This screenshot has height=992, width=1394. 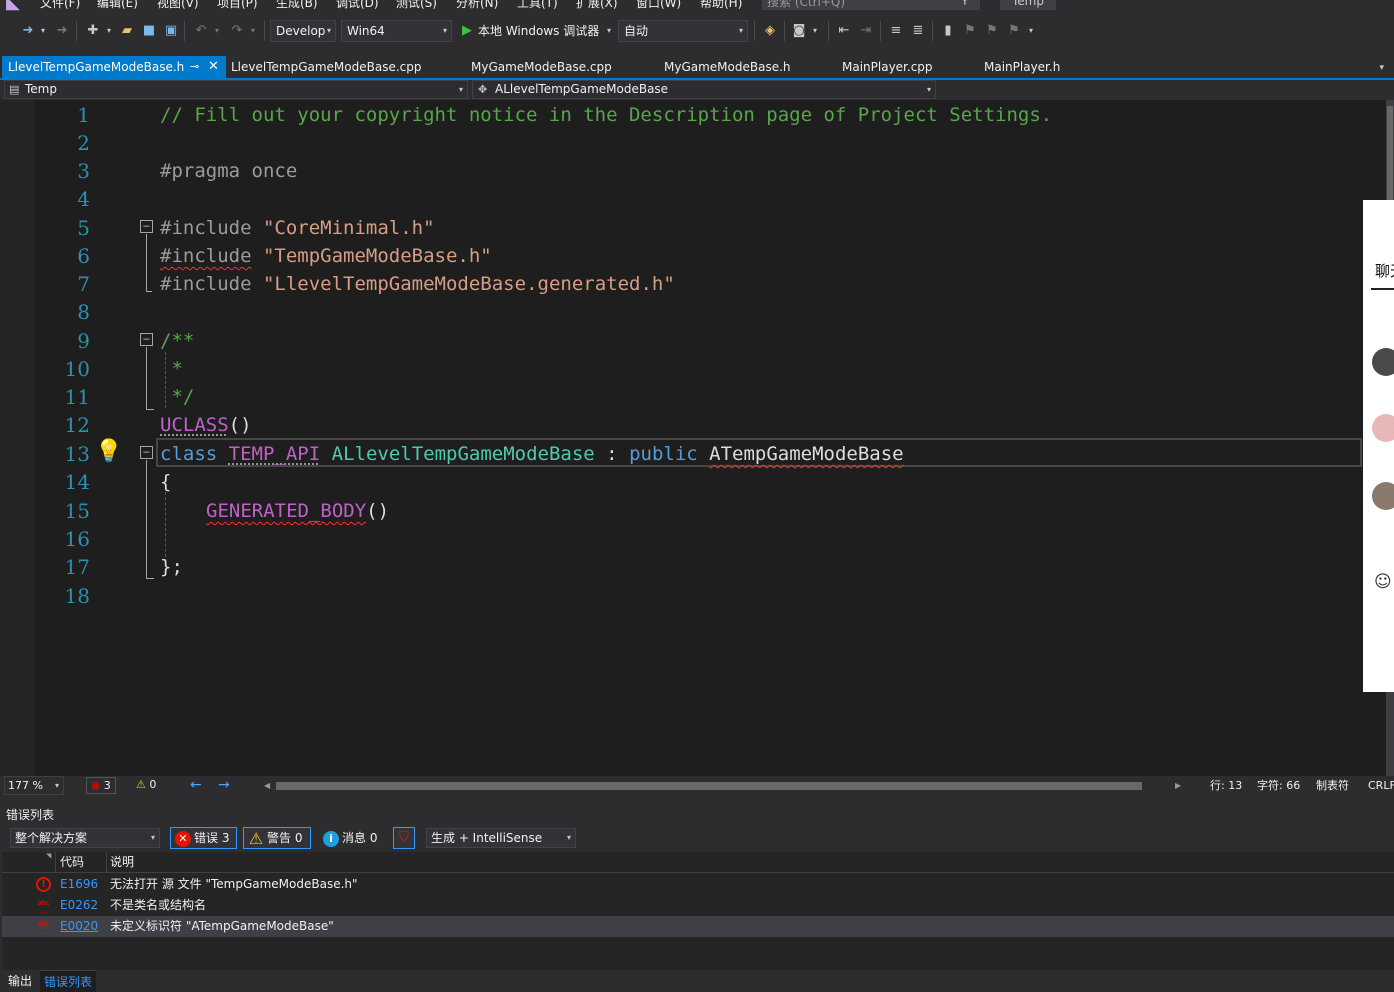 I want to click on forward-icon: ➜, so click(x=62, y=31).